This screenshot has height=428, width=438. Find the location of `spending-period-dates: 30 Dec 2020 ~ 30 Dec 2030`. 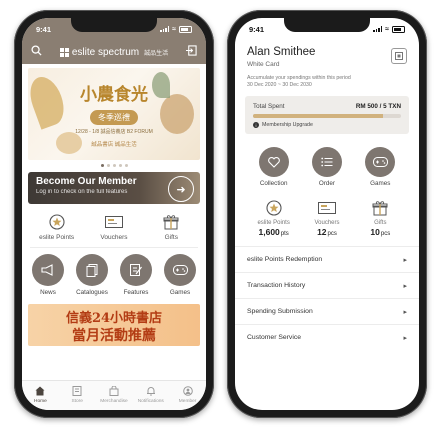

spending-period-dates: 30 Dec 2020 ~ 30 Dec 2030 is located at coordinates (279, 85).